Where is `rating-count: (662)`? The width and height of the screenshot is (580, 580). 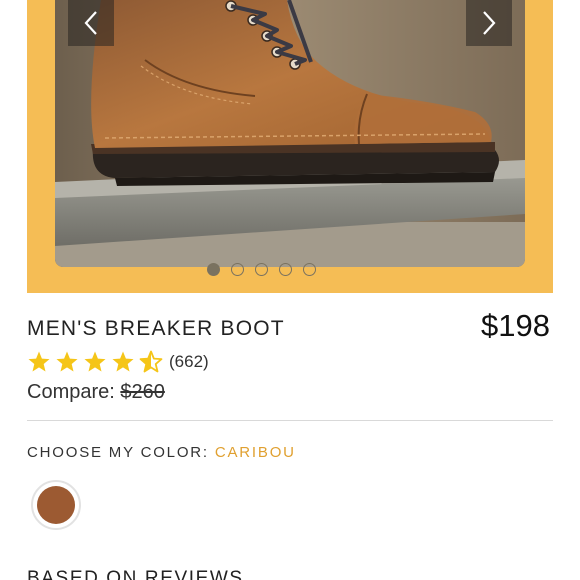
rating-count: (662) is located at coordinates (189, 362).